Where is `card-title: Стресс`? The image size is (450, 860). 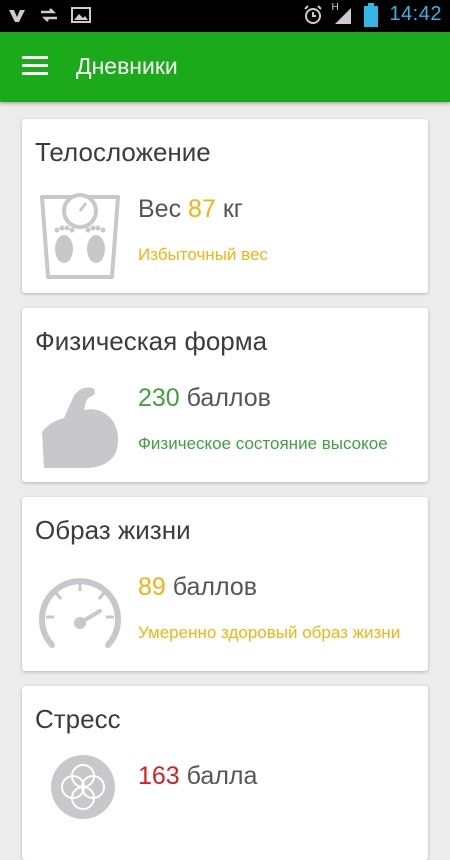
card-title: Стресс is located at coordinates (78, 719).